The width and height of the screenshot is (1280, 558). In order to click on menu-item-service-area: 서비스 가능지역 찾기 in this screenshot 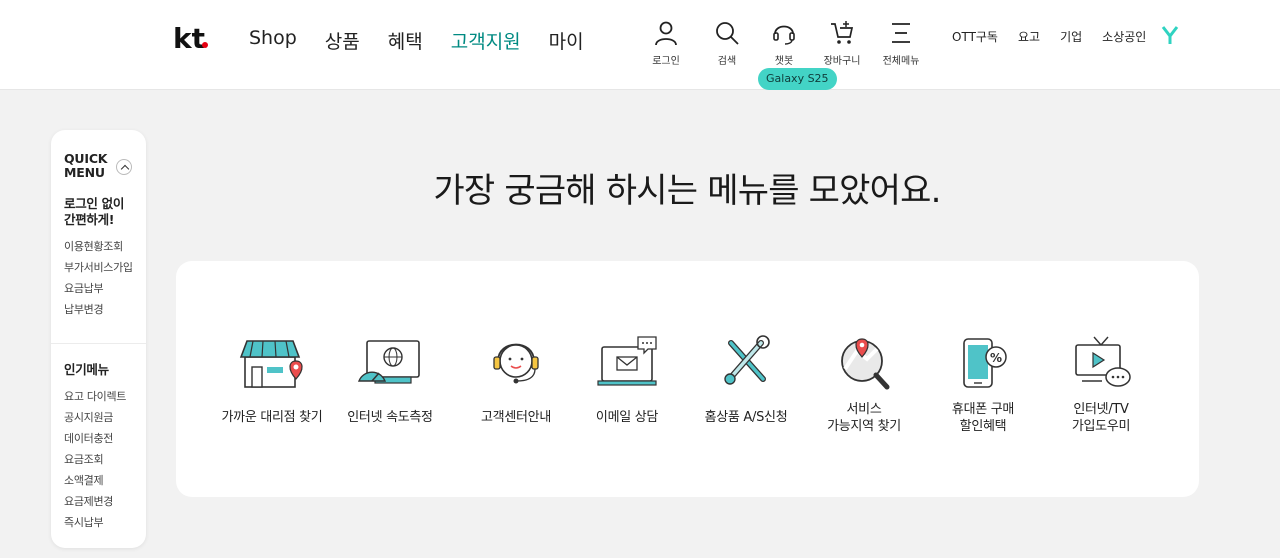, I will do `click(864, 385)`.